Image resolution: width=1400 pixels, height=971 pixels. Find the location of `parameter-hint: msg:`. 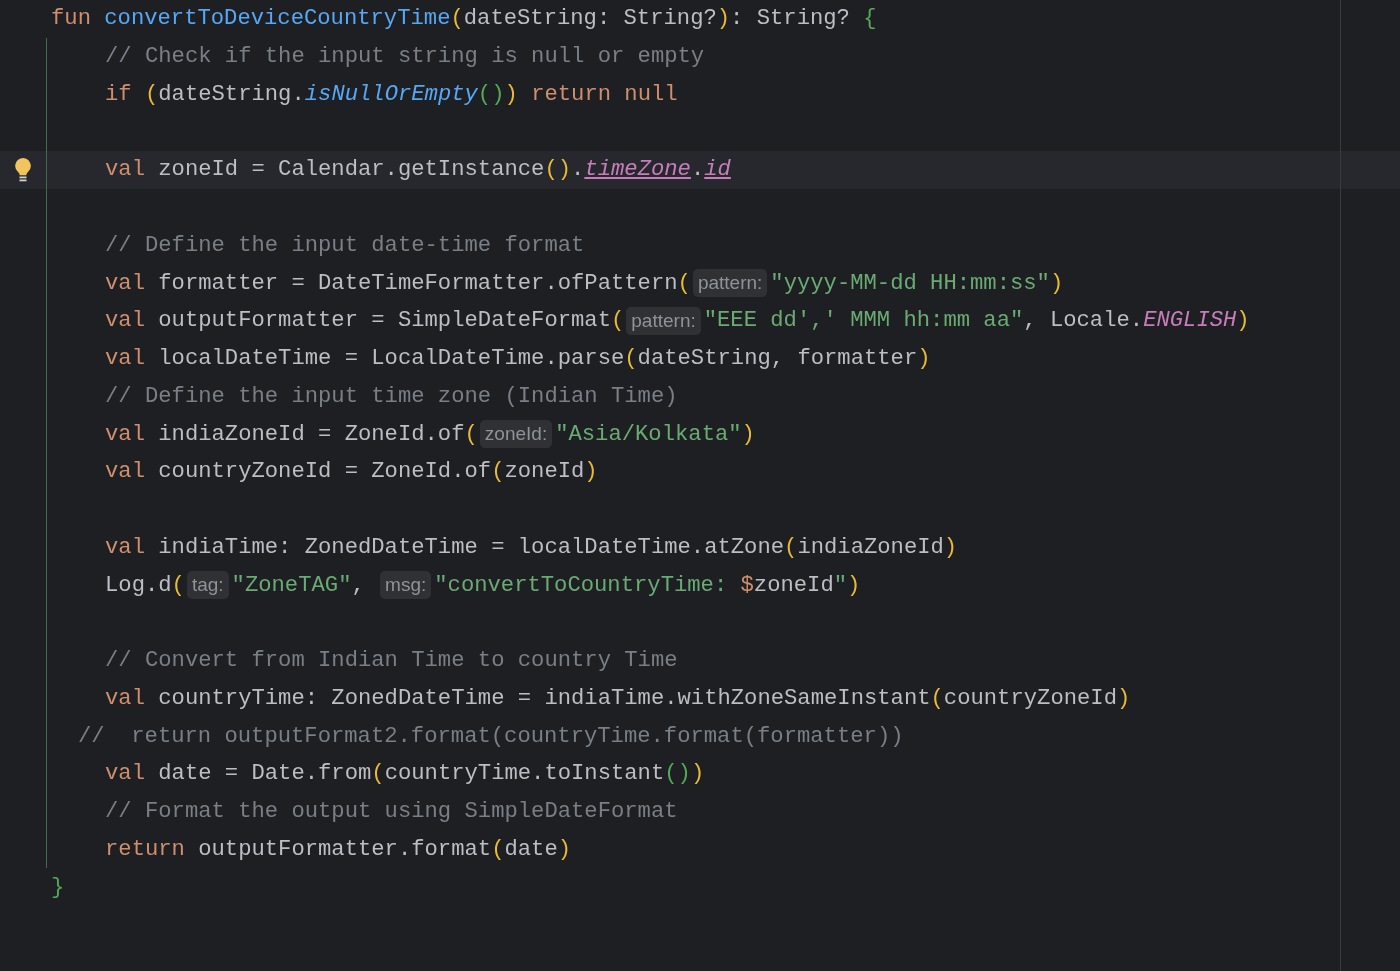

parameter-hint: msg: is located at coordinates (406, 585).